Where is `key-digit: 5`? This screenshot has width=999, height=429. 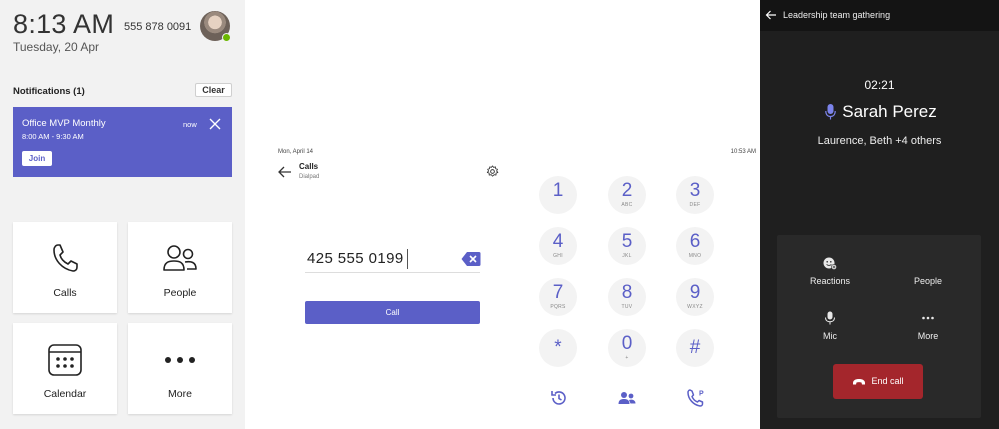 key-digit: 5 is located at coordinates (627, 241).